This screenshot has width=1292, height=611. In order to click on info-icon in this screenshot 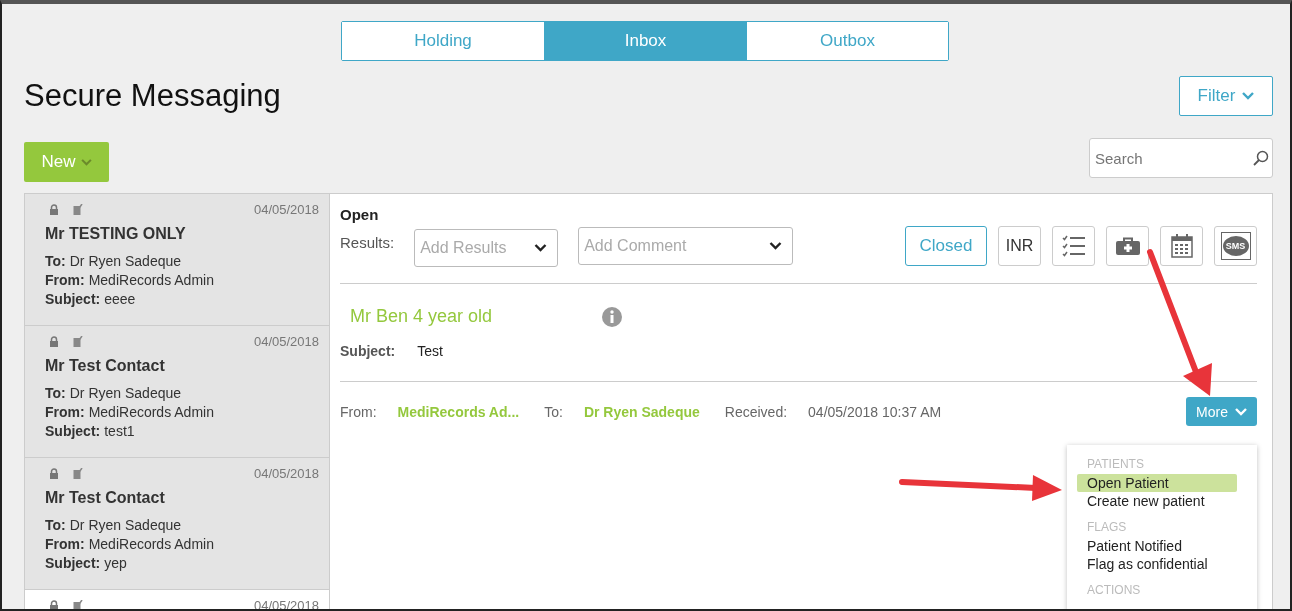, I will do `click(612, 316)`.